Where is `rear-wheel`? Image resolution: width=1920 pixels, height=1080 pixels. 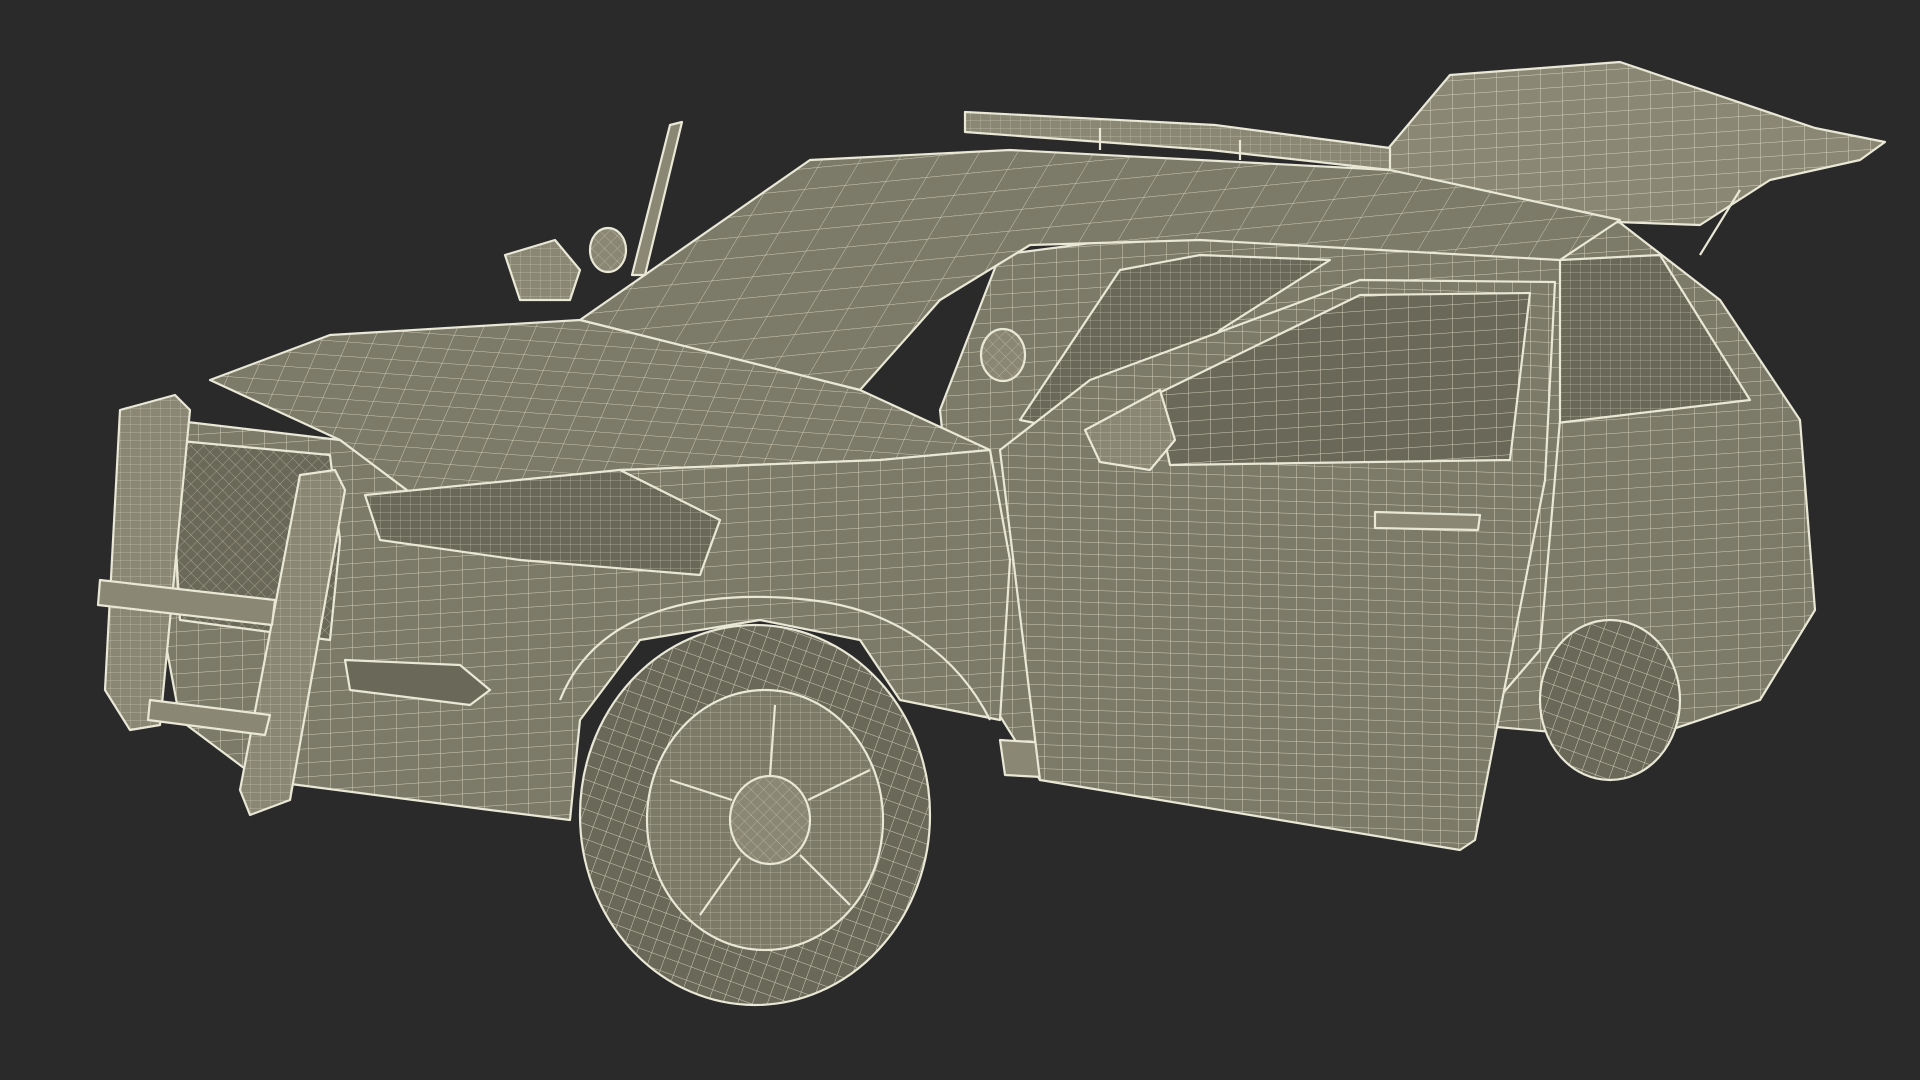 rear-wheel is located at coordinates (1610, 700).